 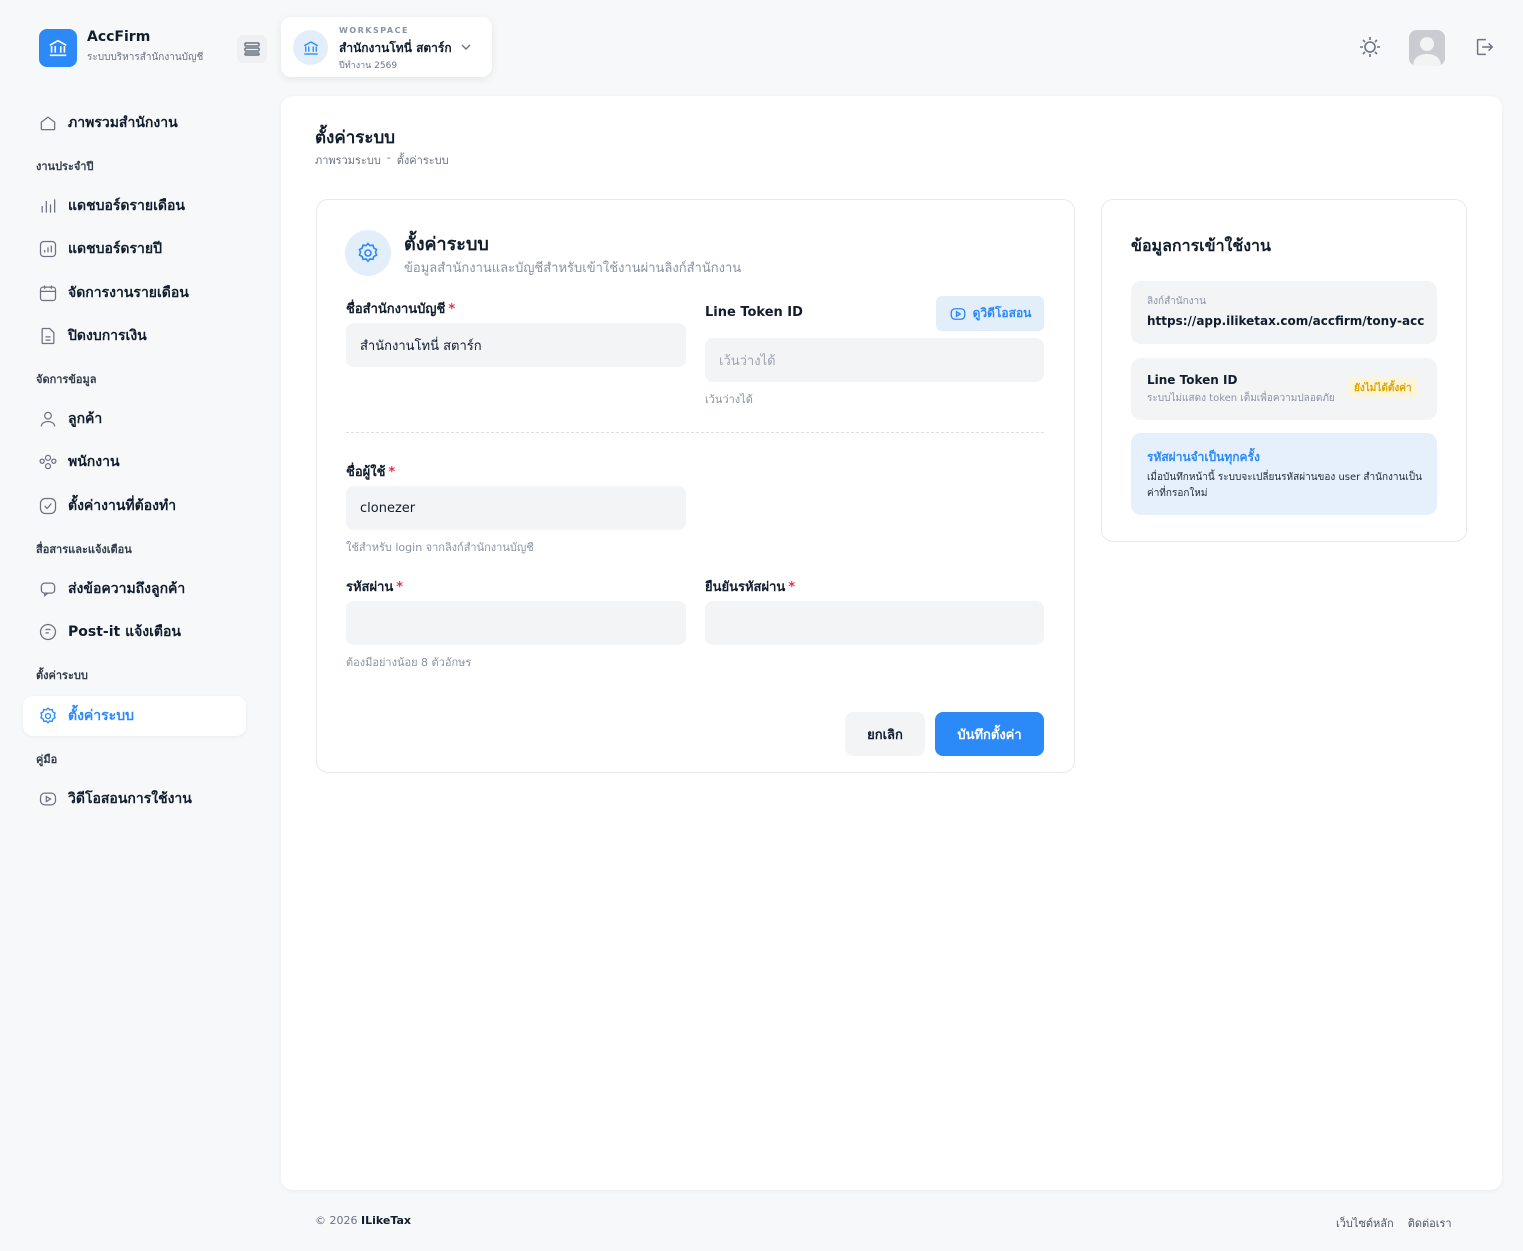 What do you see at coordinates (128, 293) in the screenshot?
I see `sidebar-item-label: จัดการงานรายเดือน` at bounding box center [128, 293].